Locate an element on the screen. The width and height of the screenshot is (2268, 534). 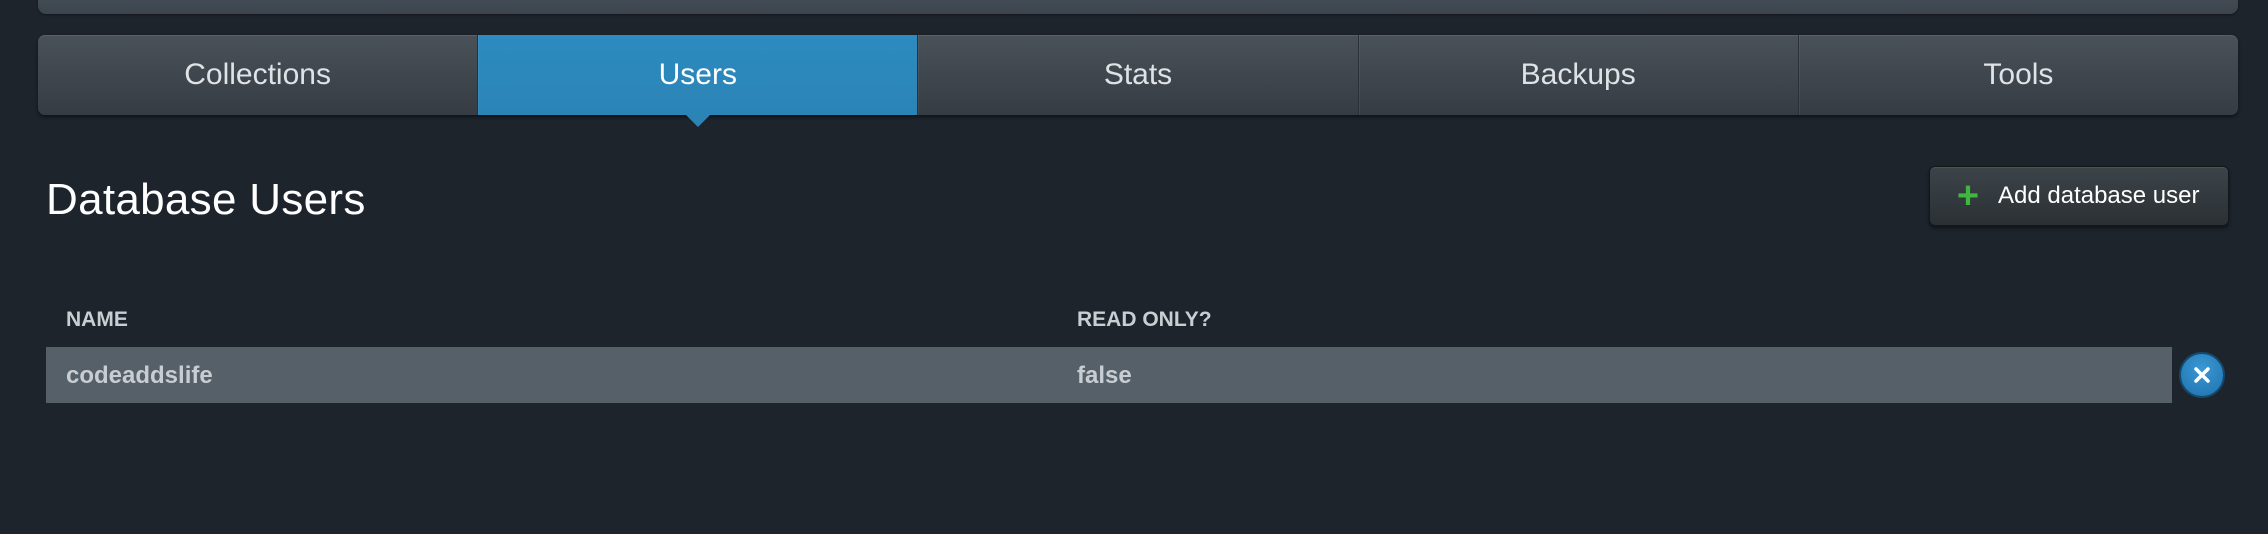
tab-tools: Tools is located at coordinates (2017, 75).